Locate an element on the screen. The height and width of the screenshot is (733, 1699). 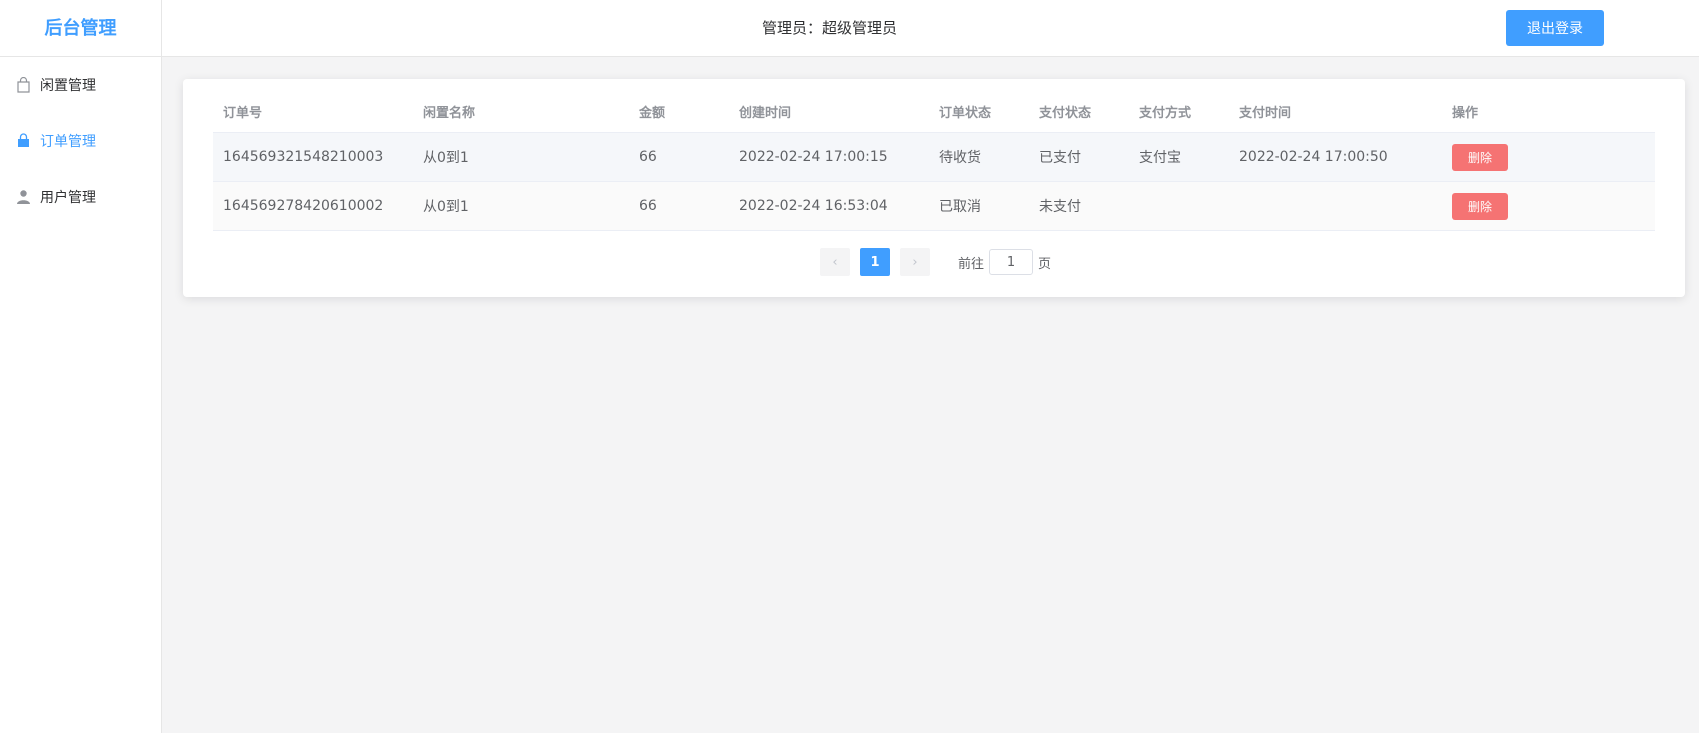
chevron-right-icon: › is located at coordinates (915, 262).